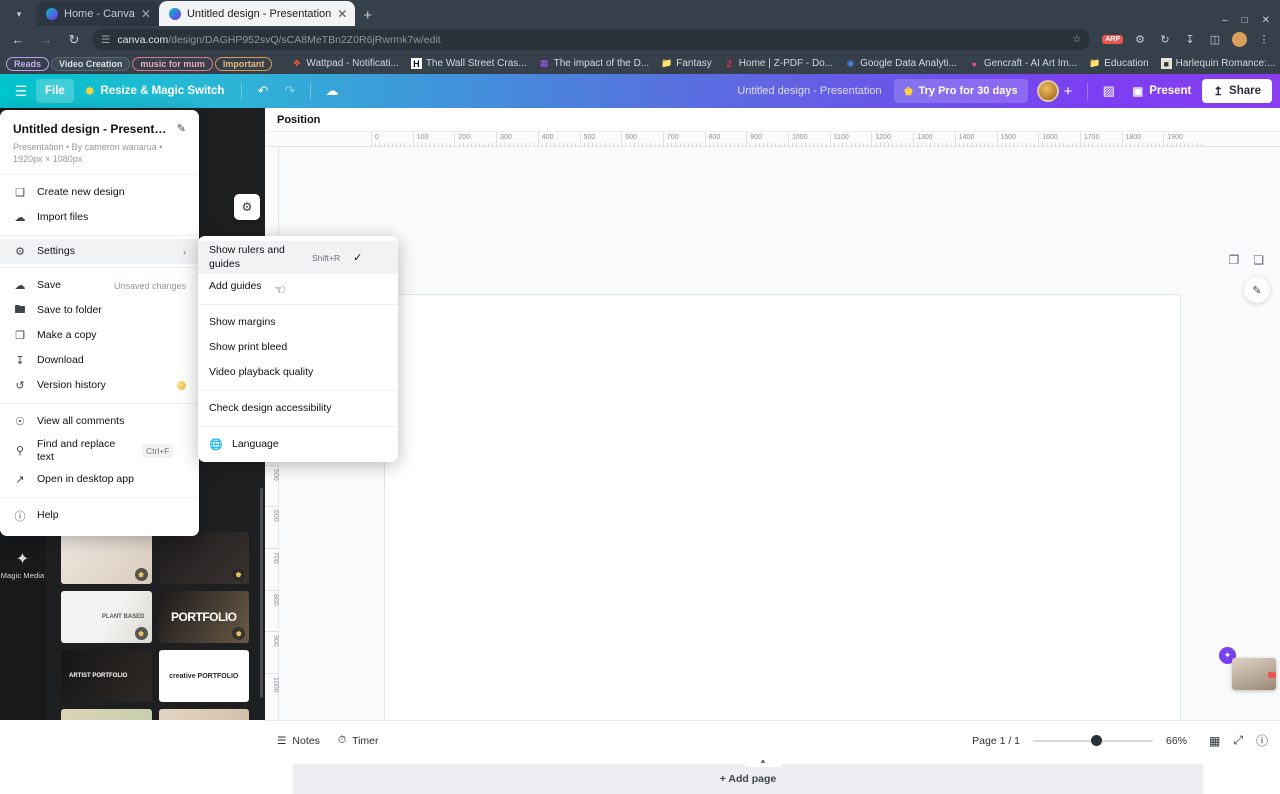 This screenshot has width=1280, height=794. Describe the element at coordinates (22, 565) in the screenshot. I see `sidebar-item-magic-media: ✦ Magic Media` at that location.